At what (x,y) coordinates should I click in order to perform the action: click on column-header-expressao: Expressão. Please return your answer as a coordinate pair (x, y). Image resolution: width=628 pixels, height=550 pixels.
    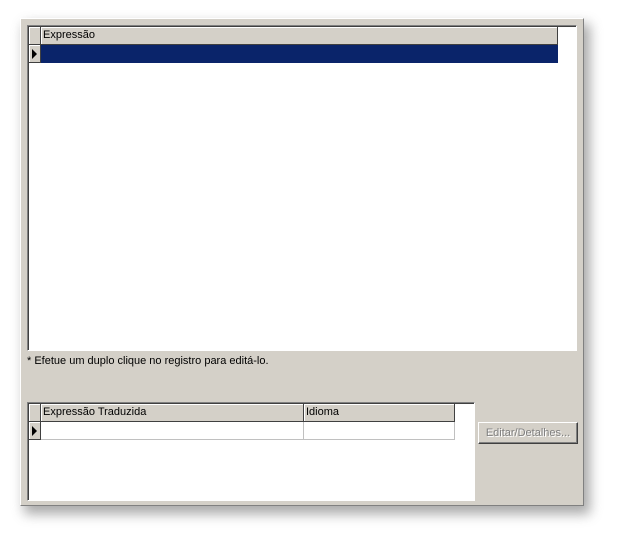
    Looking at the image, I should click on (299, 36).